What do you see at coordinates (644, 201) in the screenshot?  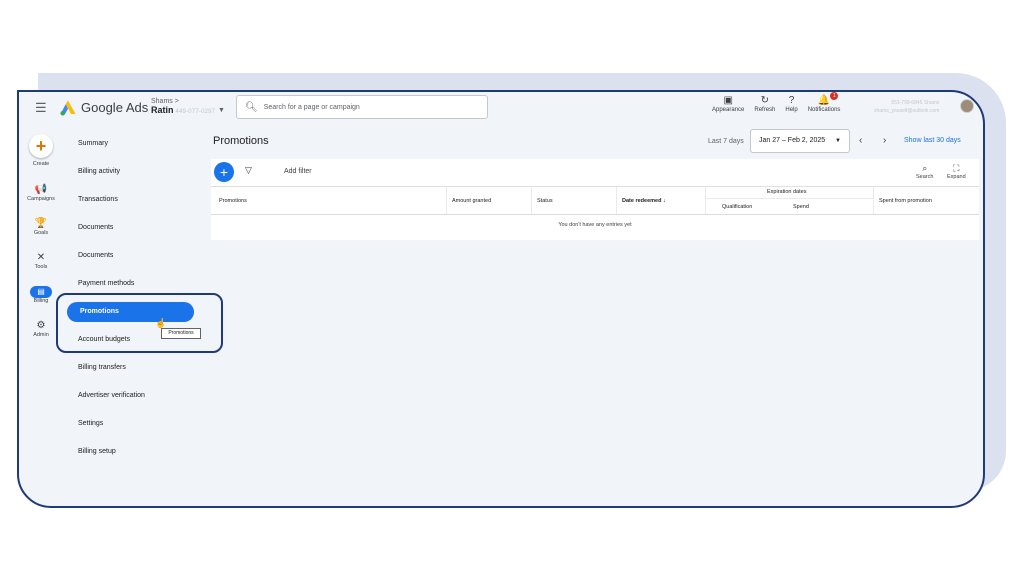 I see `column-header-date-redeemed: Date redeemed ↓` at bounding box center [644, 201].